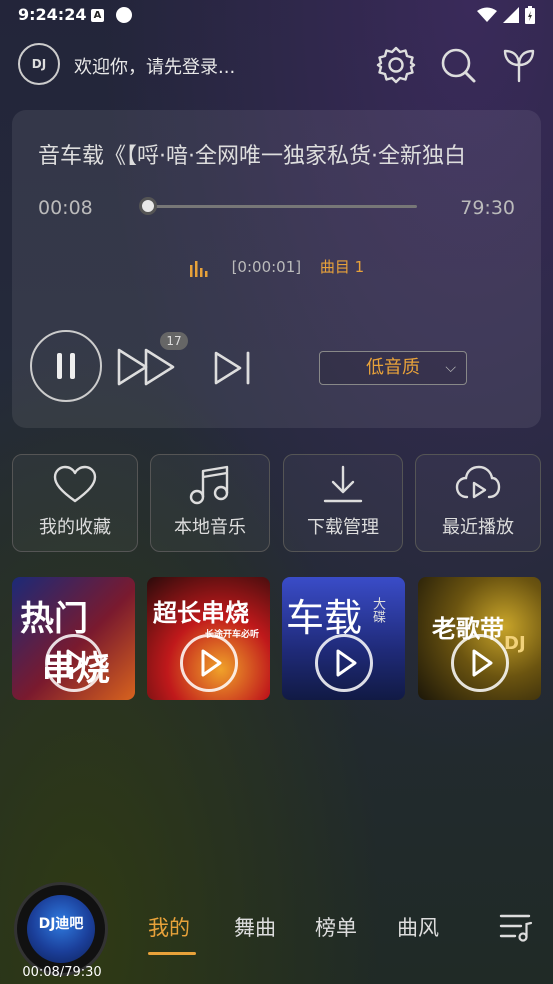 Image resolution: width=553 pixels, height=984 pixels. Describe the element at coordinates (276, 638) in the screenshot. I see `playlist-covers: 热门 串烧 超长串烧 长途开车必听 车载 大碟 老歌带 DJ` at that location.